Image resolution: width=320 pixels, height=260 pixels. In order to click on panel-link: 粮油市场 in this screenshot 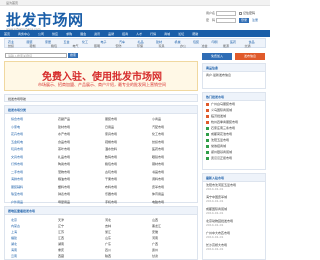, I will do `click(64, 179)`.